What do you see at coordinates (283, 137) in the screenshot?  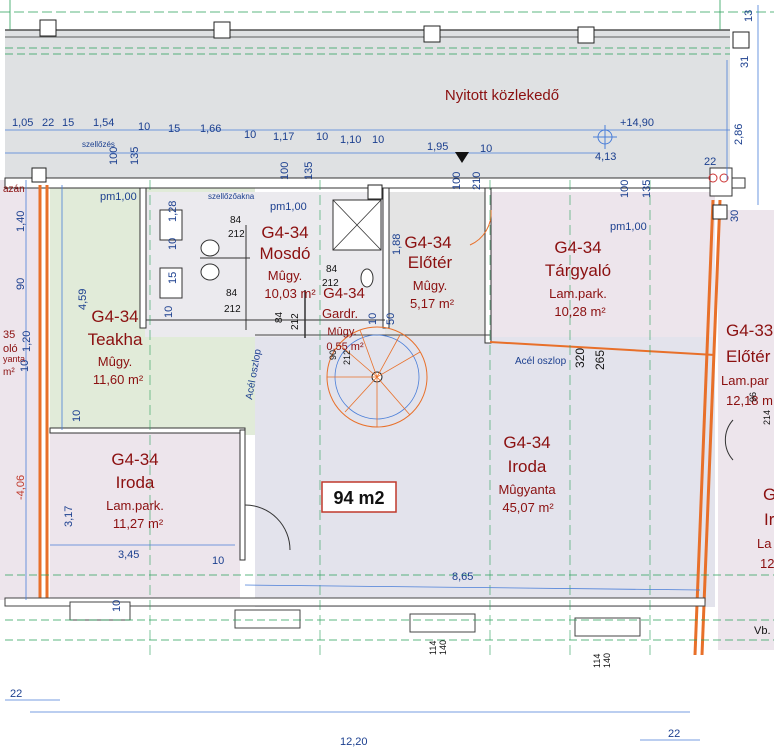 I see `dim-top-8: 1,17` at bounding box center [283, 137].